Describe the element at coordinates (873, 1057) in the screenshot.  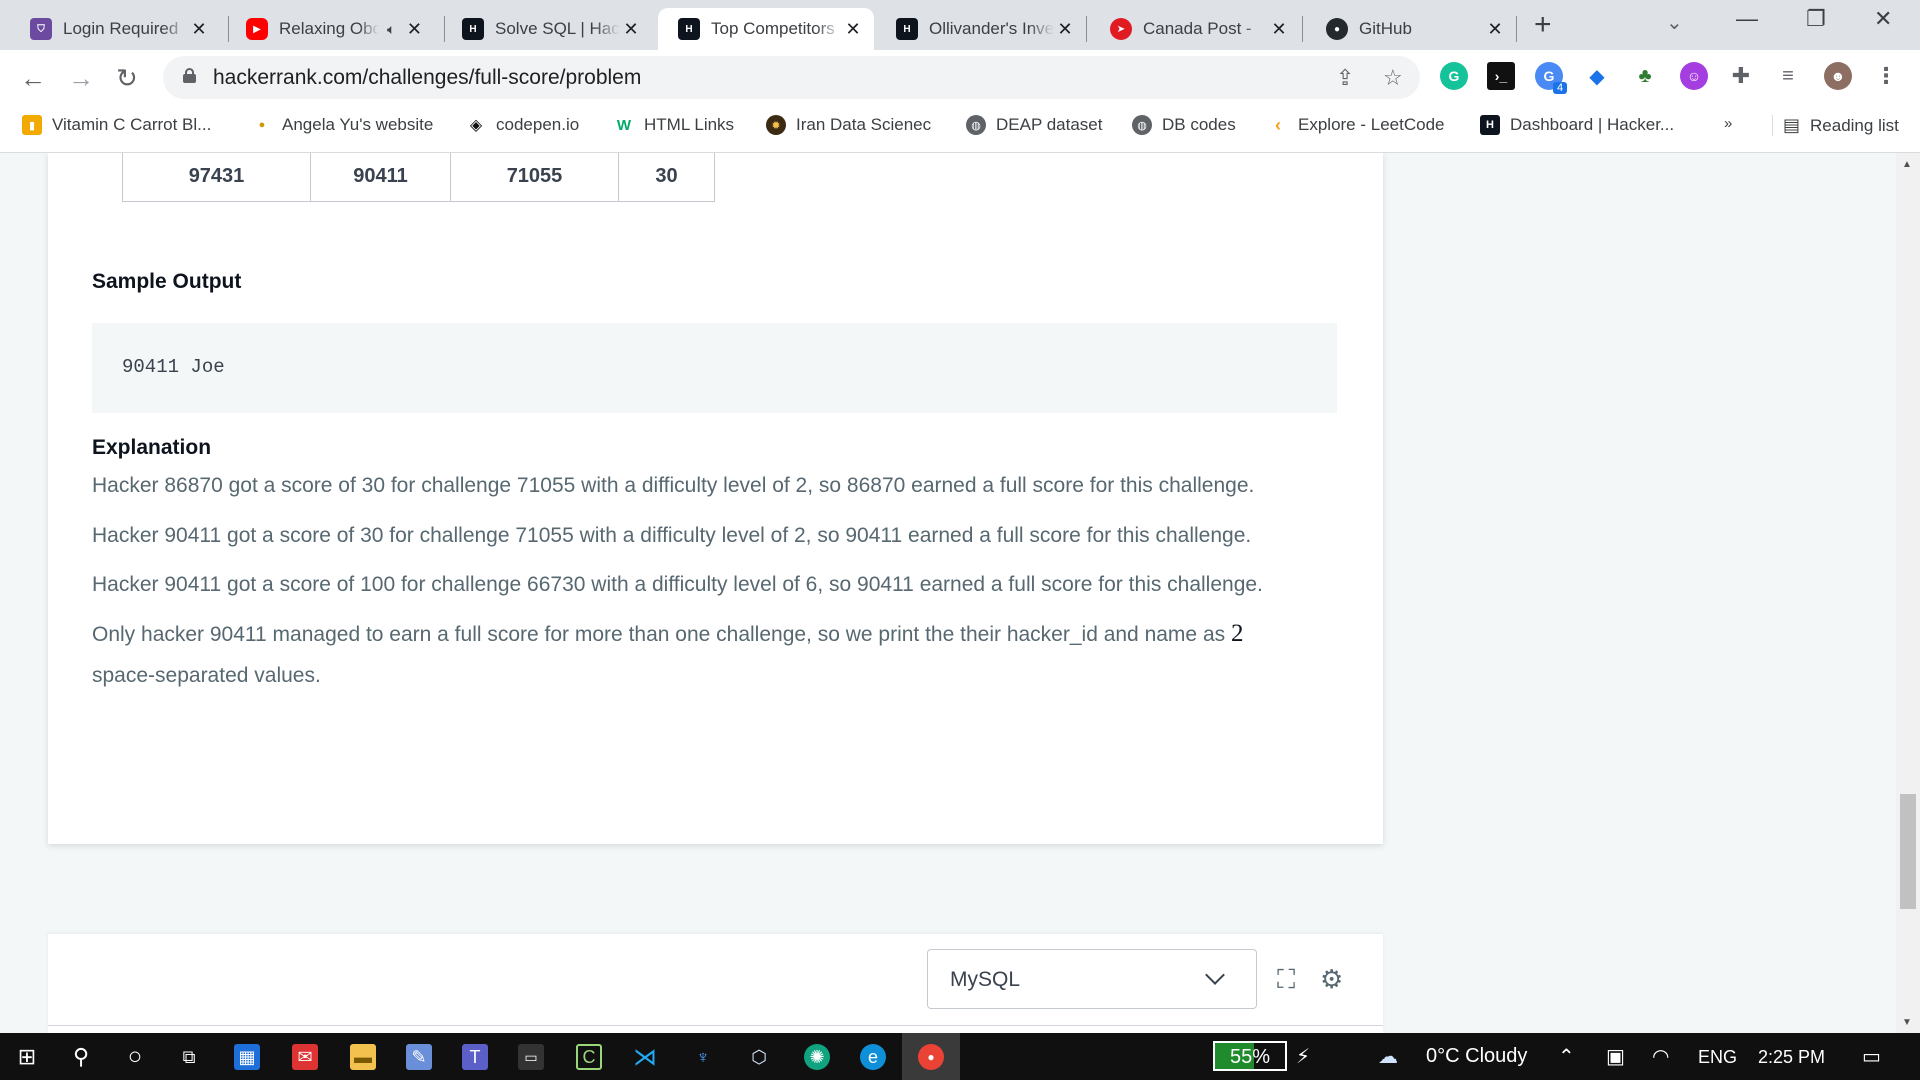
I see `edge-icon: e` at that location.